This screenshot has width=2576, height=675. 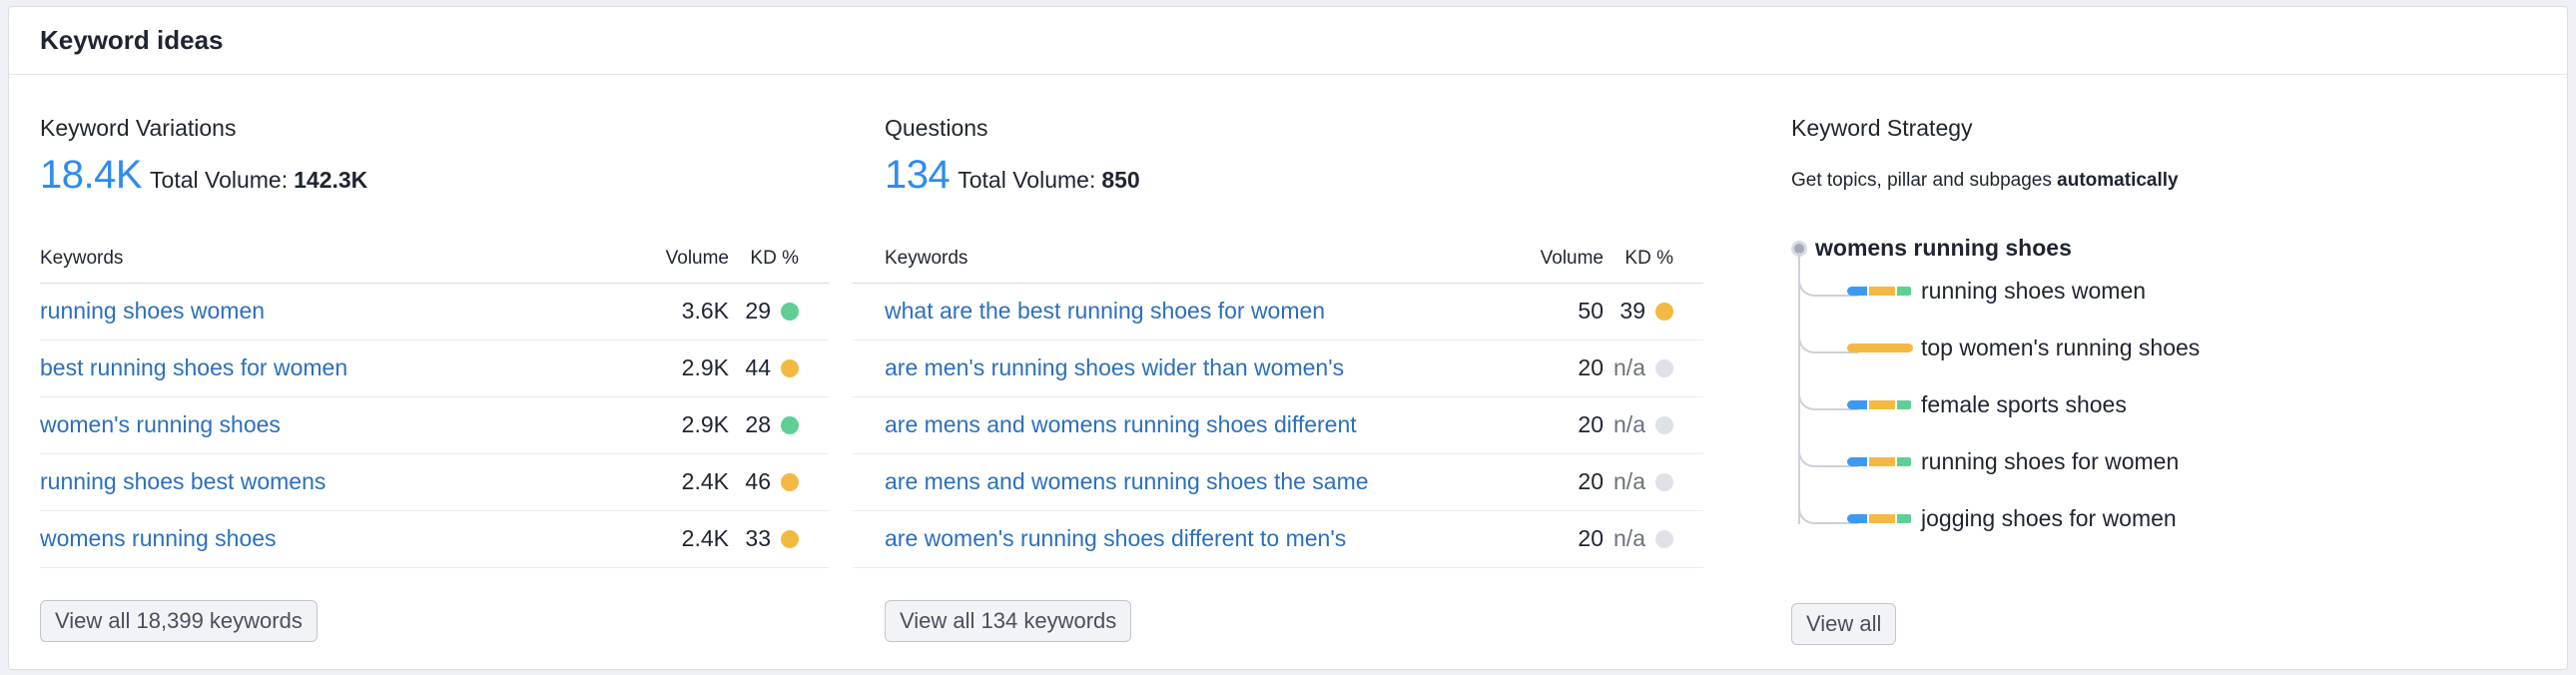 I want to click on tree-child-label: top women's running shoes, so click(x=2061, y=347).